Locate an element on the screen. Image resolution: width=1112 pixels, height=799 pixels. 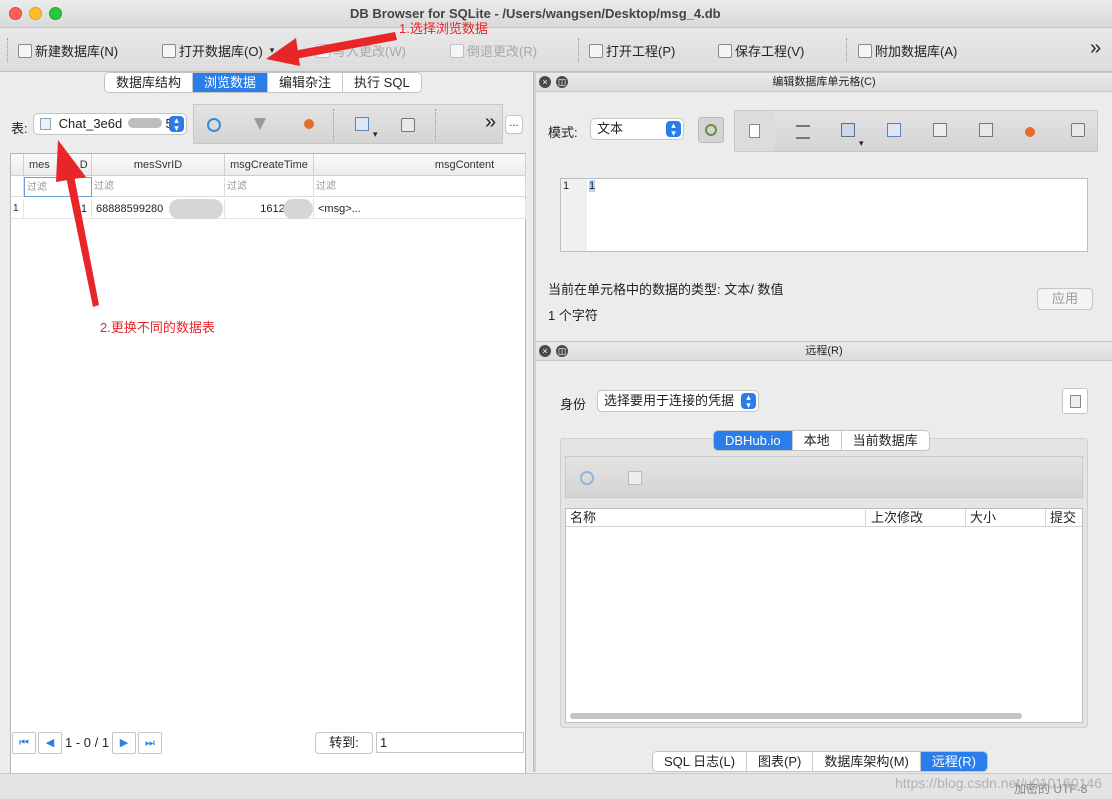
annotation-step-1: 1.选择浏览数据 is located at coordinates (443, 28).